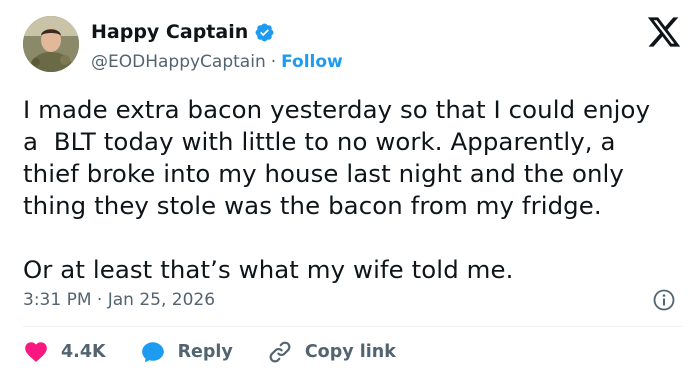 Image resolution: width=700 pixels, height=379 pixels. Describe the element at coordinates (36, 352) in the screenshot. I see `heart-icon` at that location.